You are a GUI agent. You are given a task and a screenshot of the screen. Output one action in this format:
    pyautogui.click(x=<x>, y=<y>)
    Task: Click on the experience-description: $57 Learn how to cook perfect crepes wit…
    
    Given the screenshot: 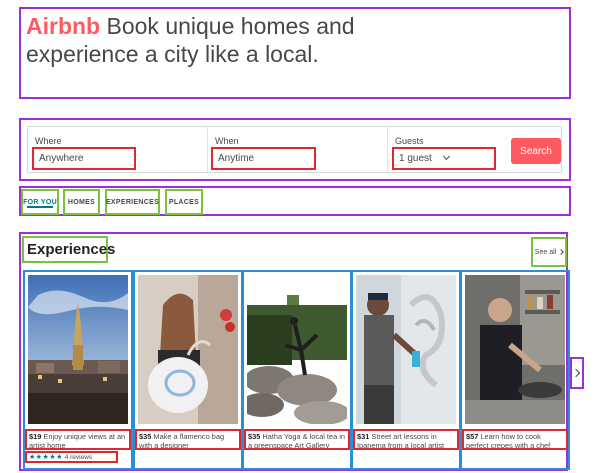 What is the action you would take?
    pyautogui.click(x=515, y=439)
    